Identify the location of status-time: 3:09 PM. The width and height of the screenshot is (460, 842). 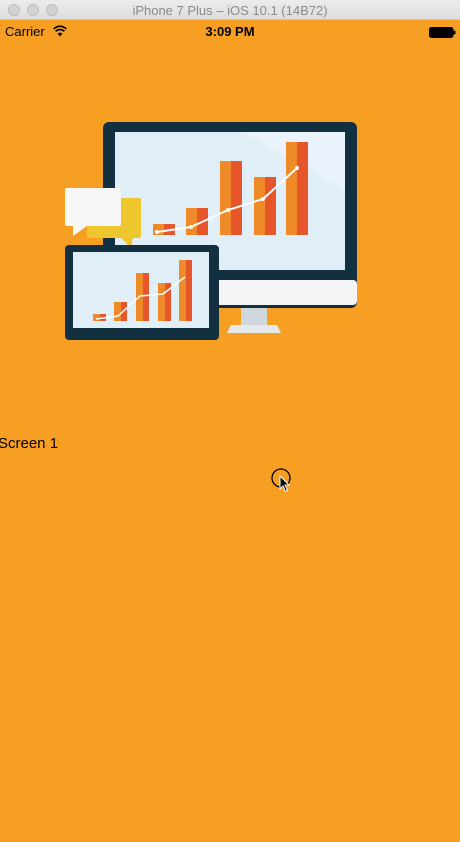
(230, 31).